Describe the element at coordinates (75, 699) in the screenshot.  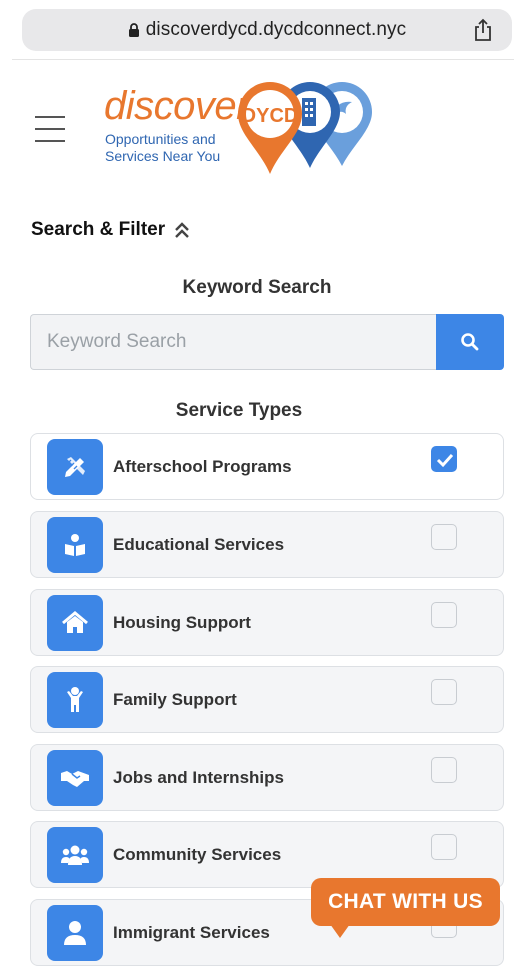
I see `child-icon` at that location.